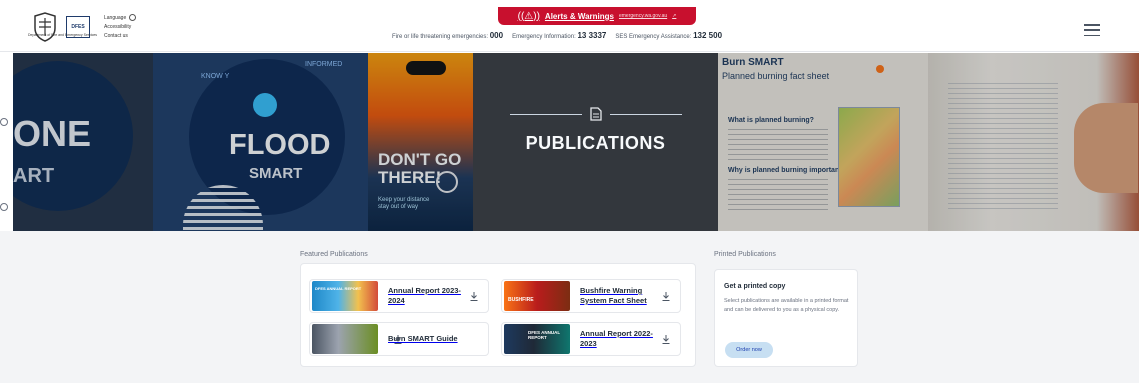 The width and height of the screenshot is (1139, 383). Describe the element at coordinates (345, 296) in the screenshot. I see `annual-report-2023-24-thumbnail: DFES ANNUAL REPORT` at that location.